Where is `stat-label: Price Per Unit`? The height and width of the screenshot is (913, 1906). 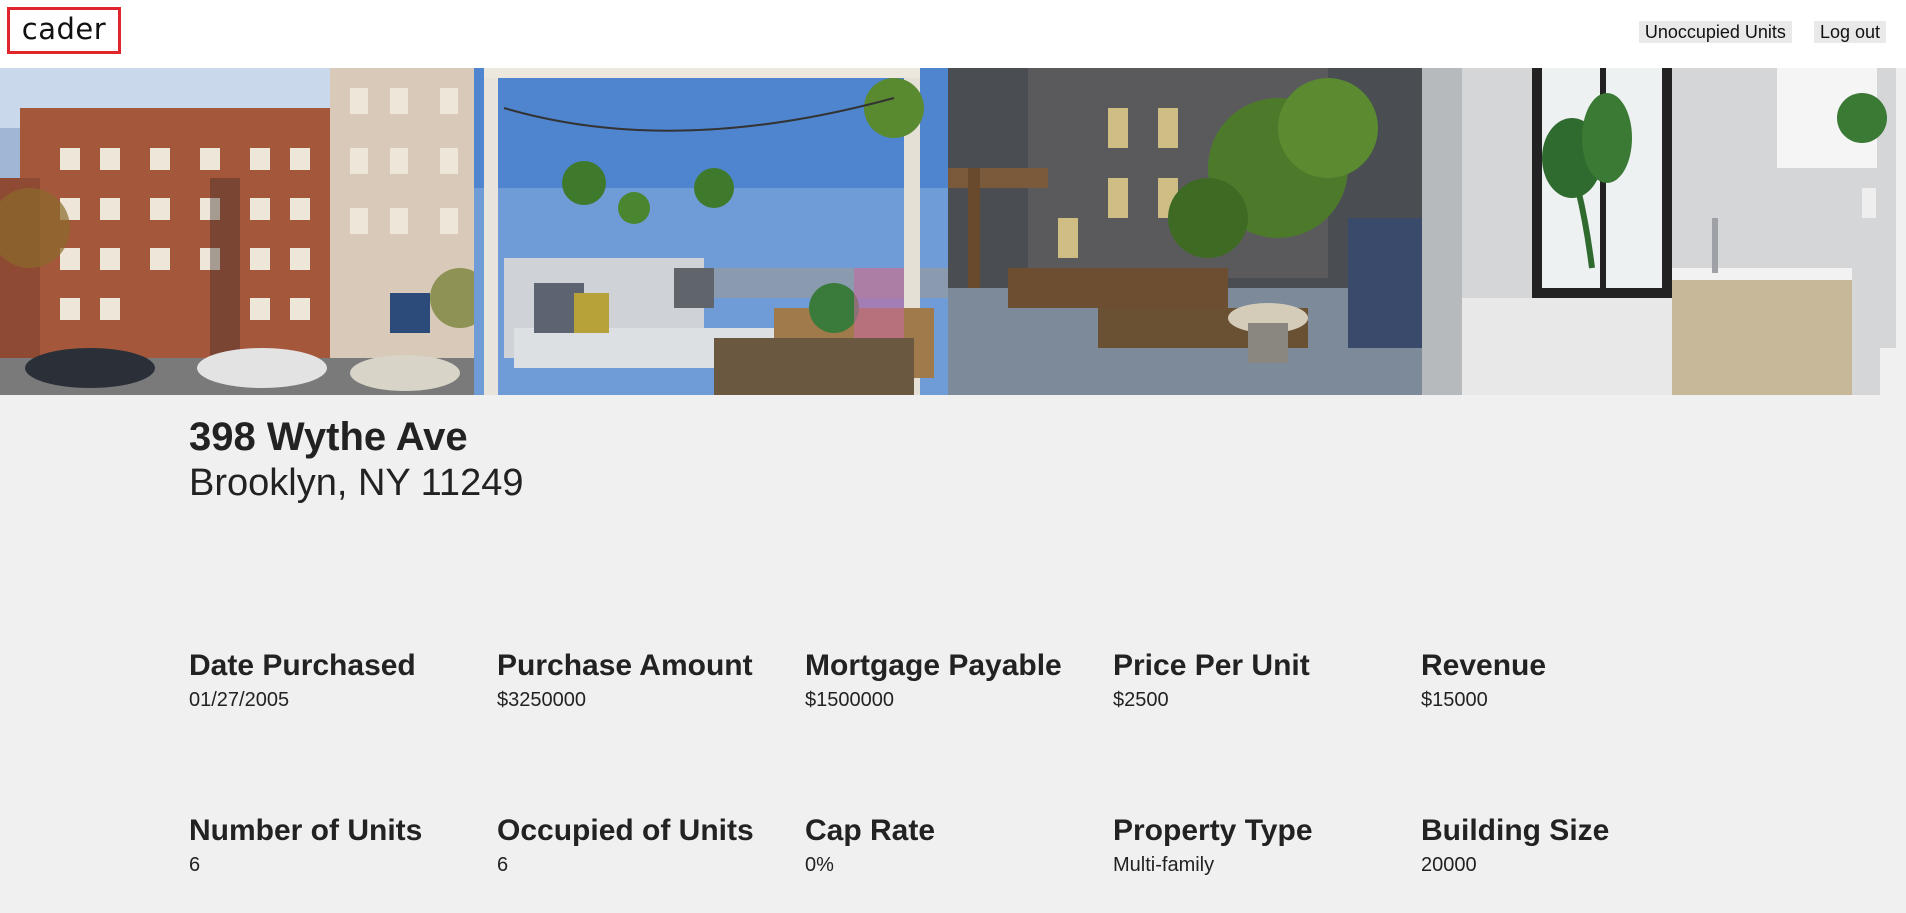
stat-label: Price Per Unit is located at coordinates (1211, 665).